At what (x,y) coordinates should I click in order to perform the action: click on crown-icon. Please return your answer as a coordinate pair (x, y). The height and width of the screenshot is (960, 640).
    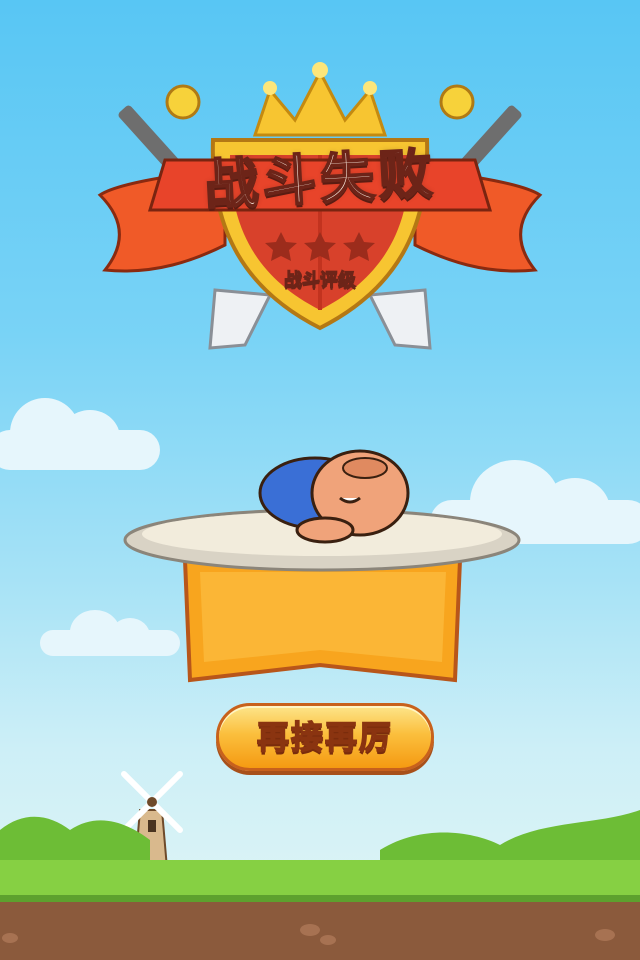
    Looking at the image, I should click on (320, 99).